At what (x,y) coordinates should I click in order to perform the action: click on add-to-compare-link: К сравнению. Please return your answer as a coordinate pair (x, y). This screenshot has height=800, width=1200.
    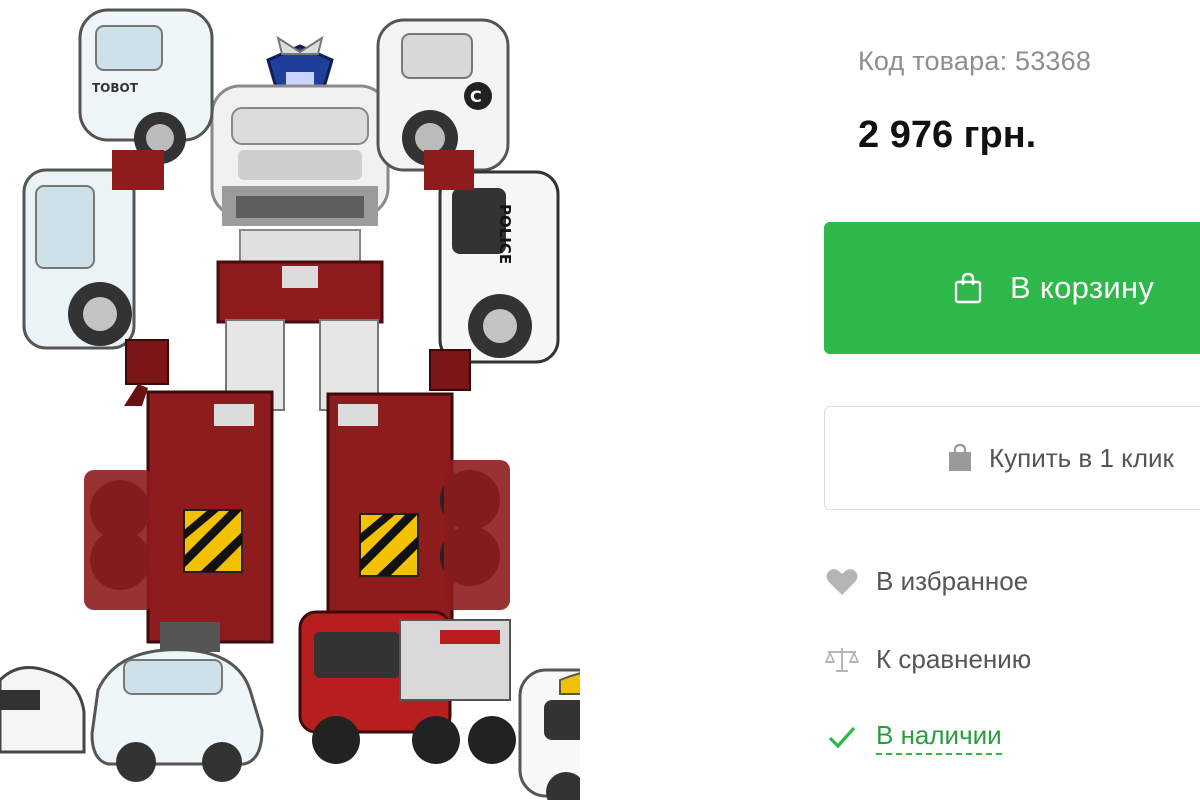
    Looking at the image, I should click on (927, 659).